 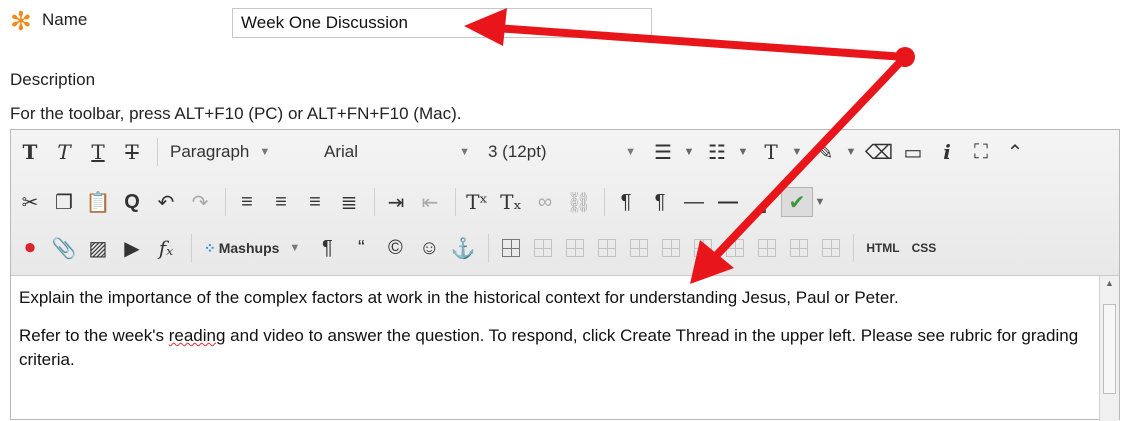 I want to click on ltr-icon: ¶, so click(x=626, y=202).